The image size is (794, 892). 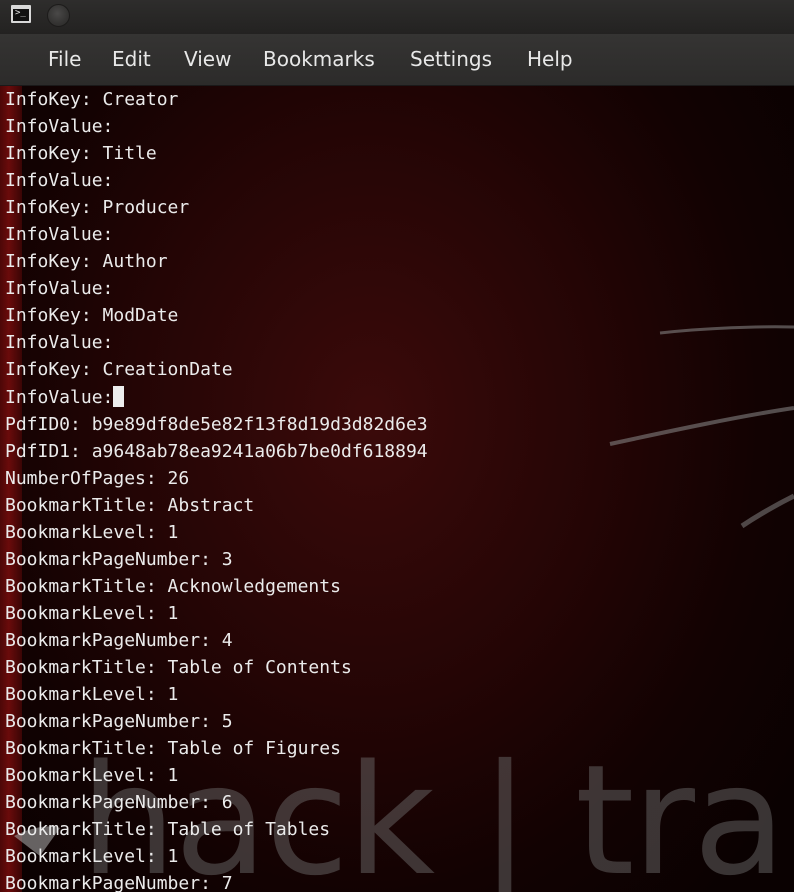 I want to click on menu-help: Help, so click(x=550, y=59).